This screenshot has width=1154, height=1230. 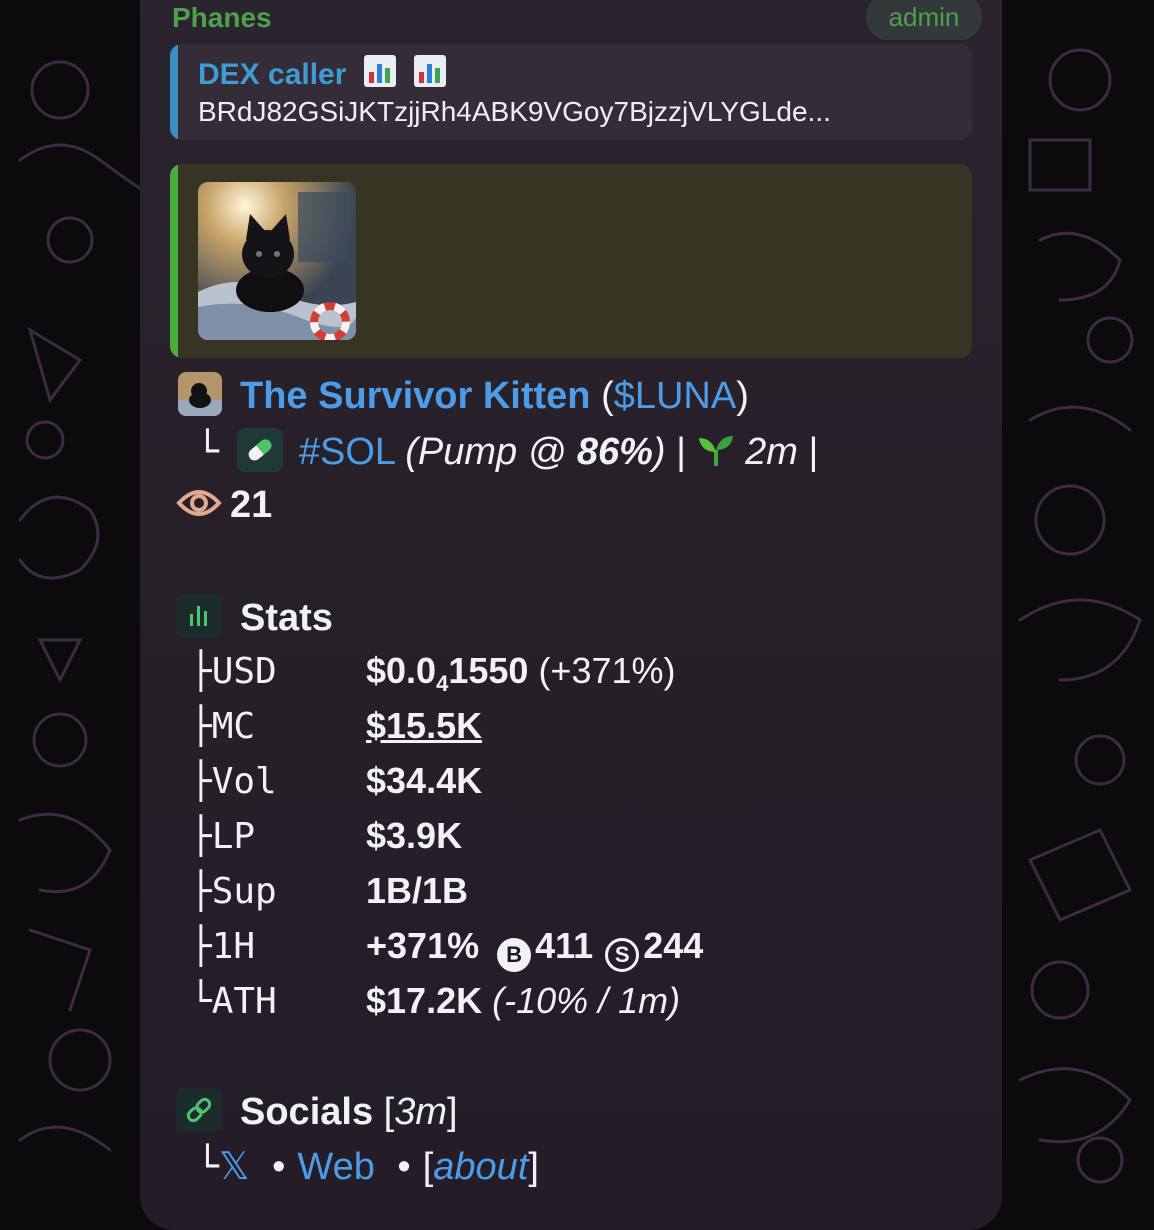 What do you see at coordinates (715, 451) in the screenshot?
I see `seedling-icon` at bounding box center [715, 451].